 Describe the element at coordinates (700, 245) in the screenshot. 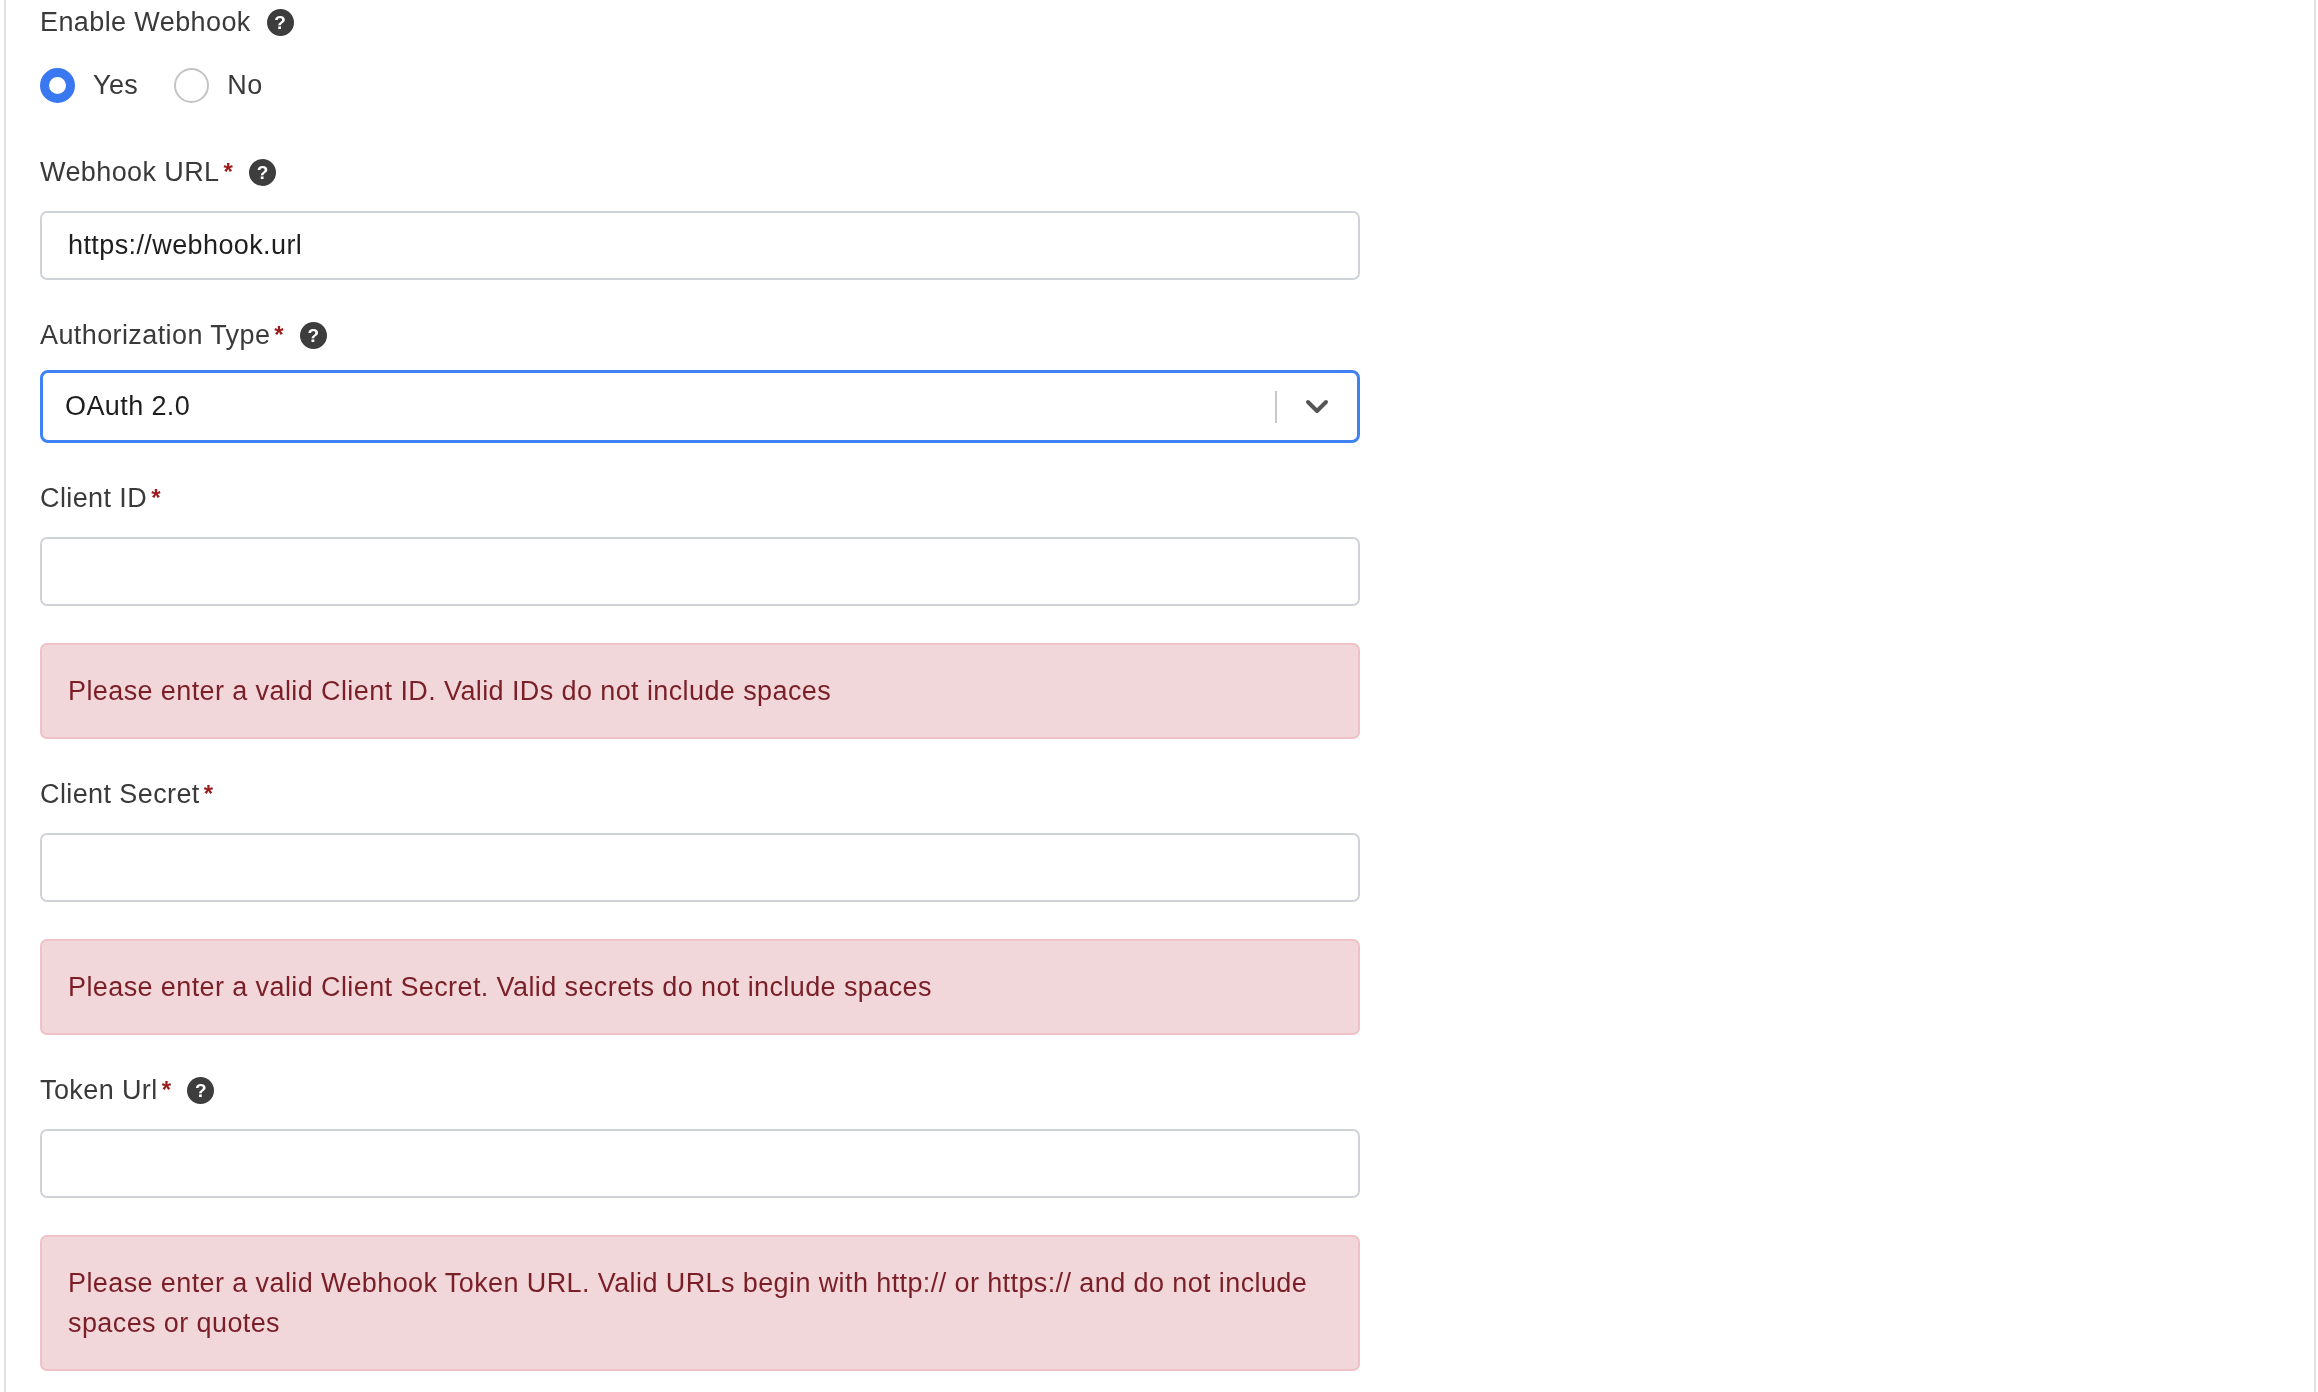

I see `input-field: https://webhook.url` at that location.